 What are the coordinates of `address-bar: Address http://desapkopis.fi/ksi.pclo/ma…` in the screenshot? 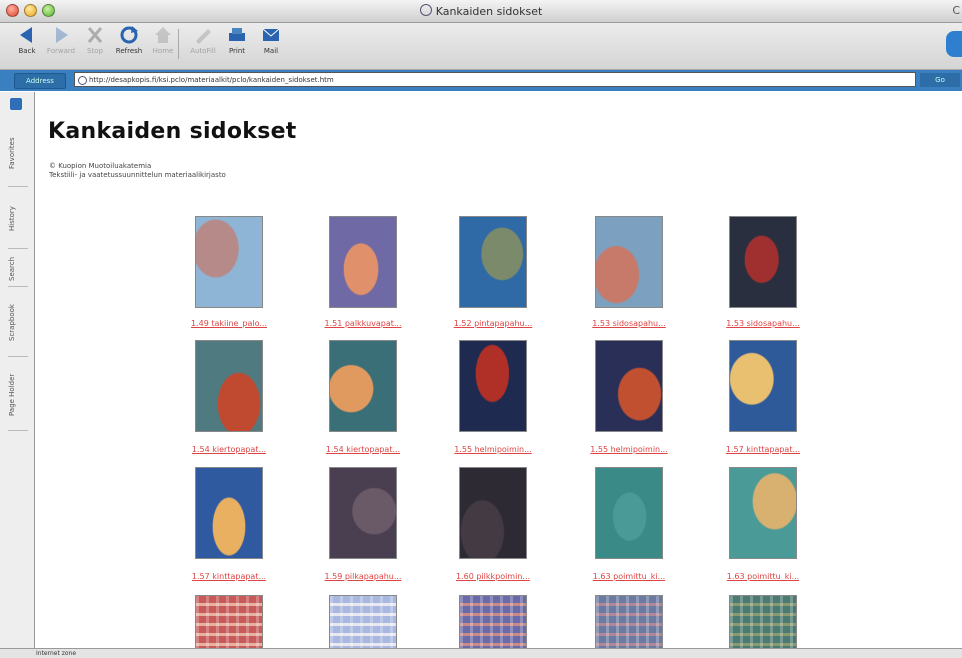 It's located at (481, 80).